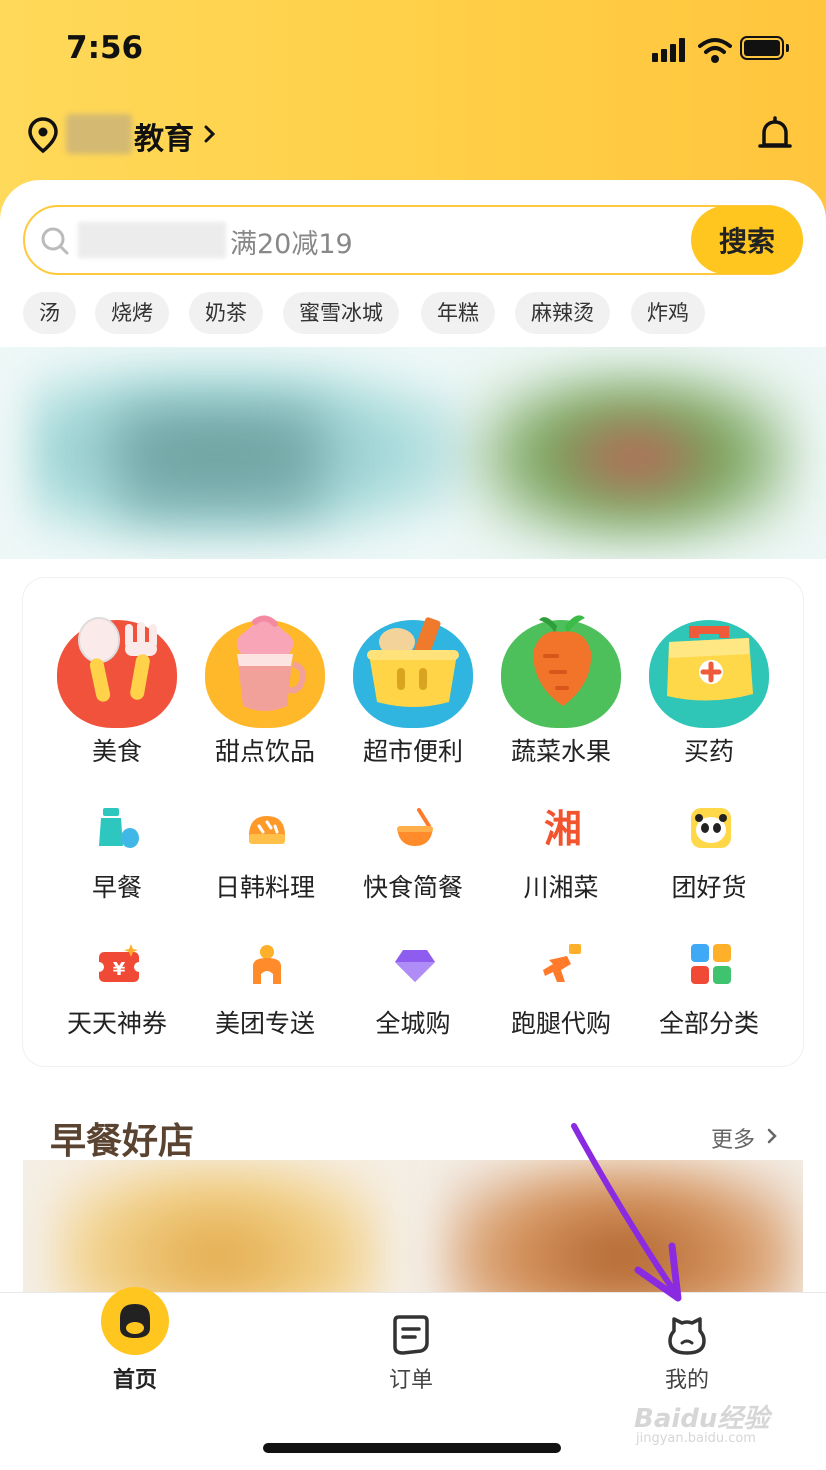 The width and height of the screenshot is (826, 1470). I want to click on category-label: 天天神券, so click(116, 1023).